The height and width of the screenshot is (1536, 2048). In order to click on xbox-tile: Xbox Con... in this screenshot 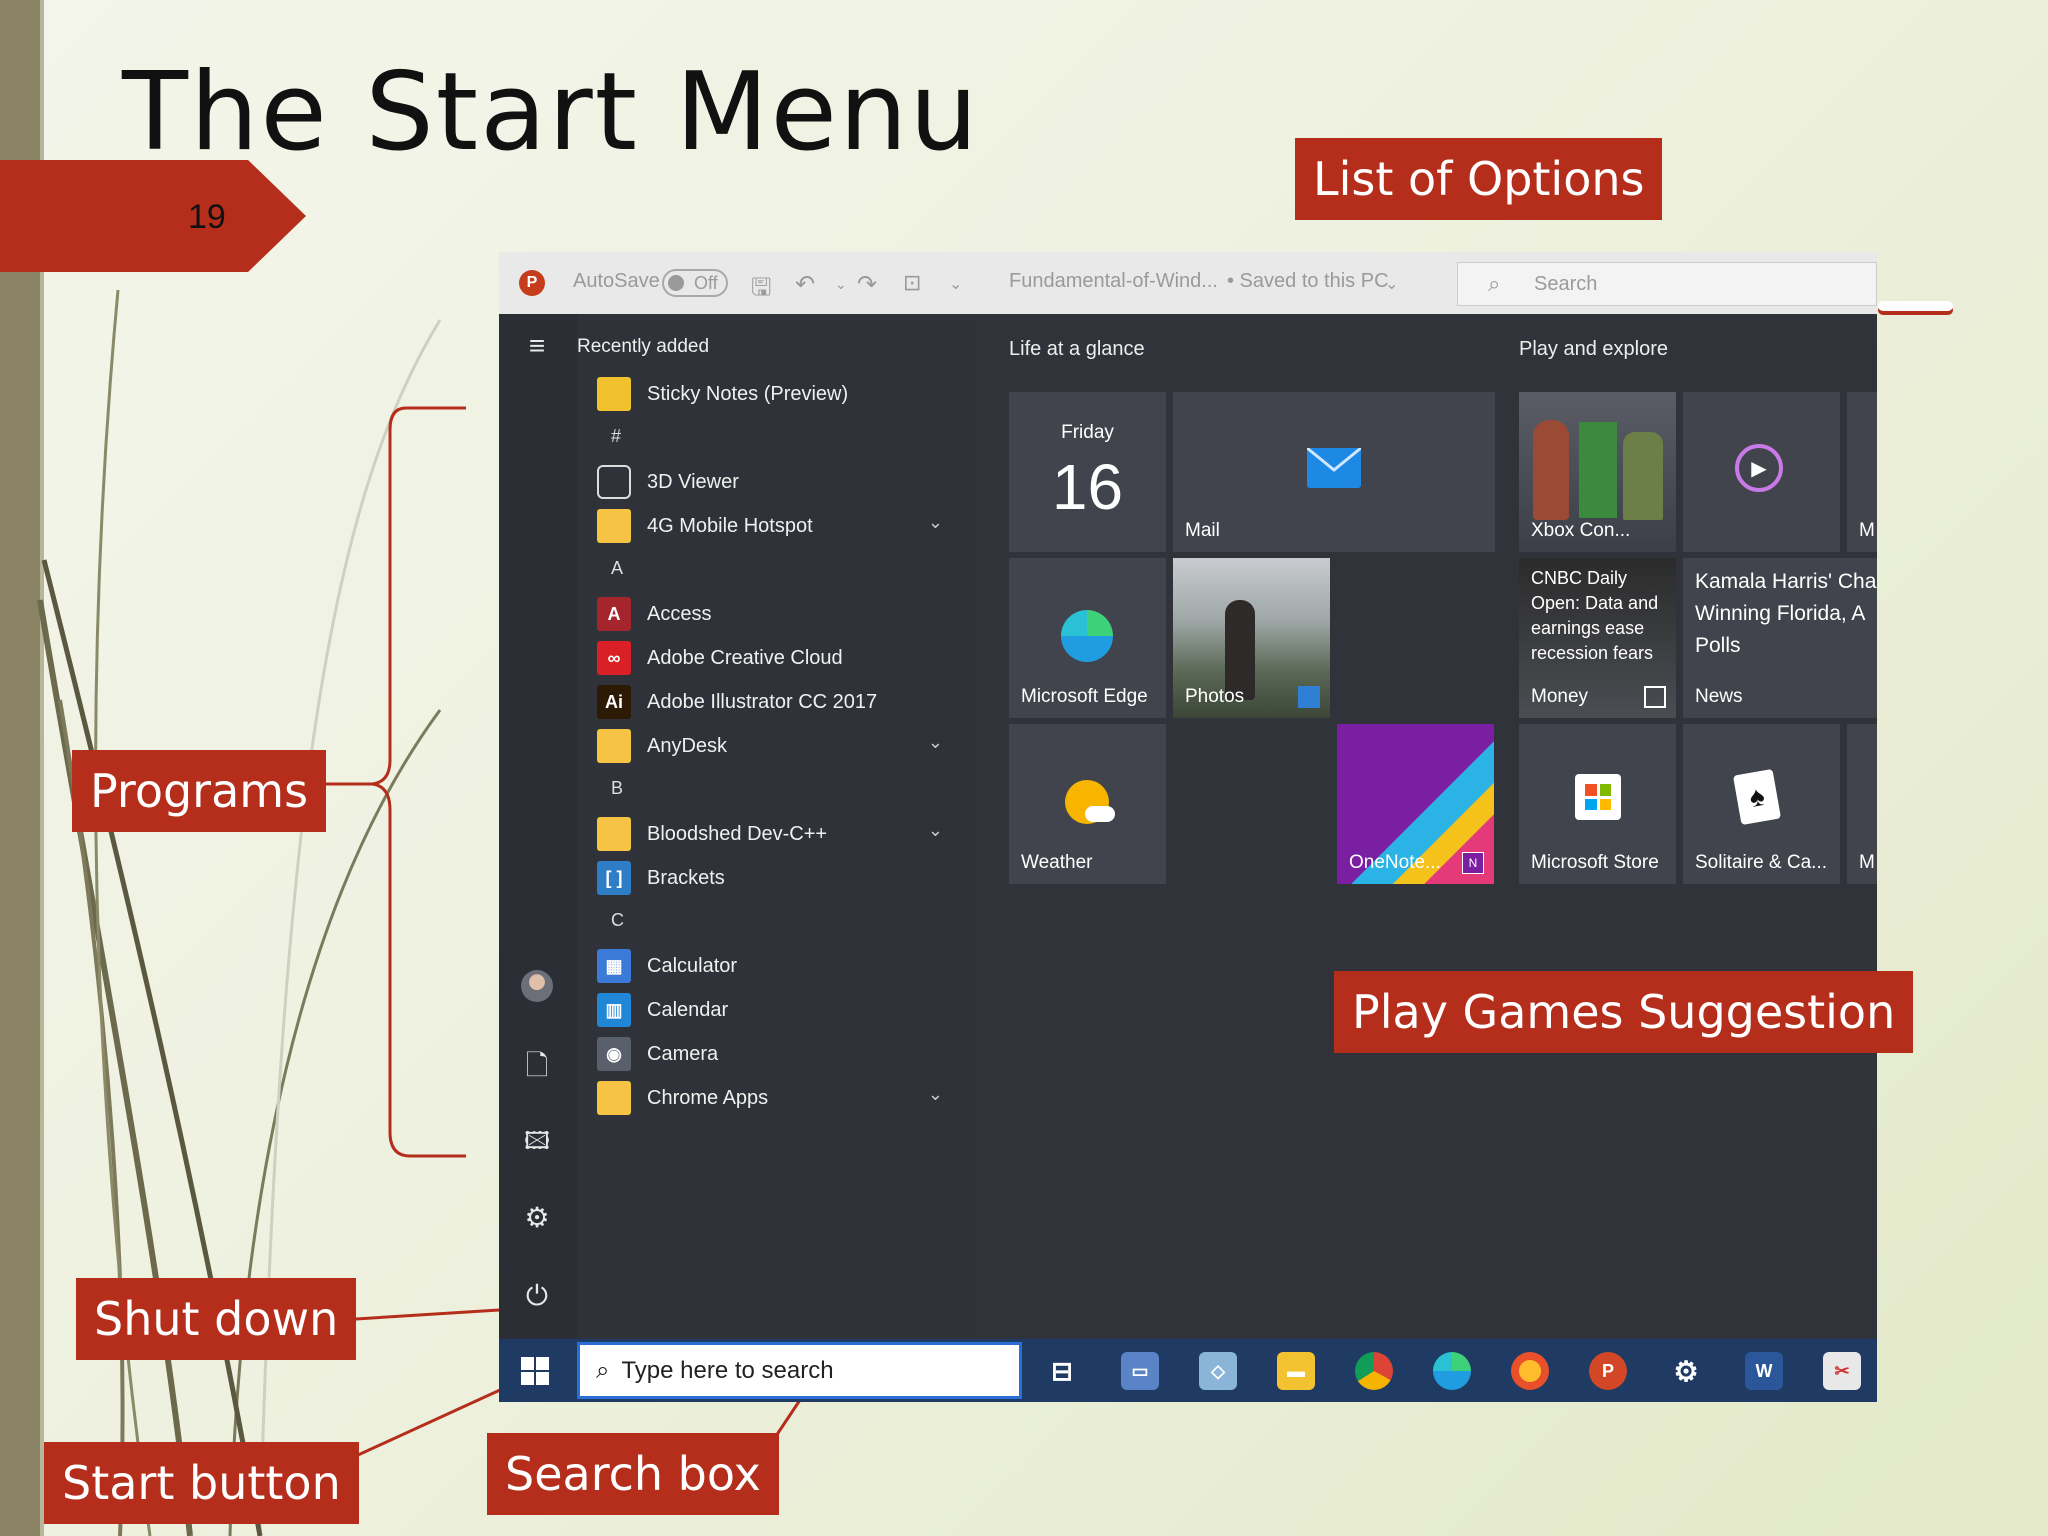, I will do `click(1597, 472)`.